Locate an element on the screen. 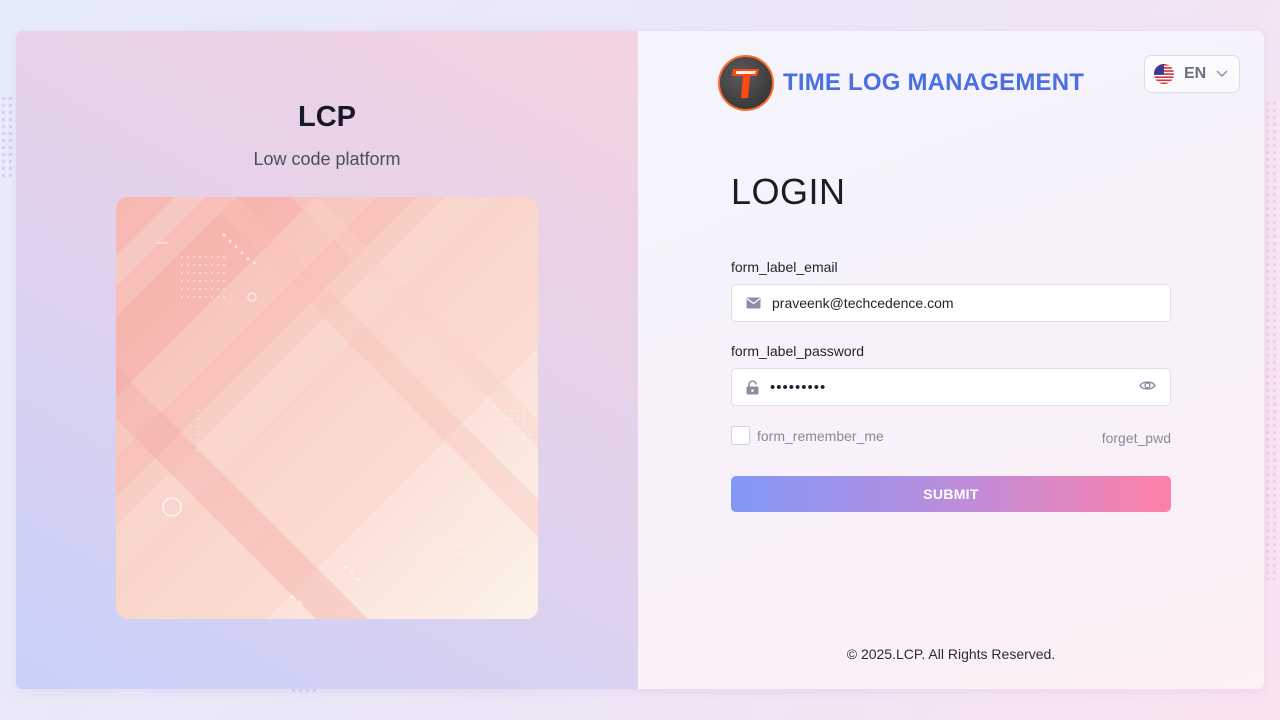 This screenshot has width=1280, height=720. password-value: ••••••••• is located at coordinates (798, 387).